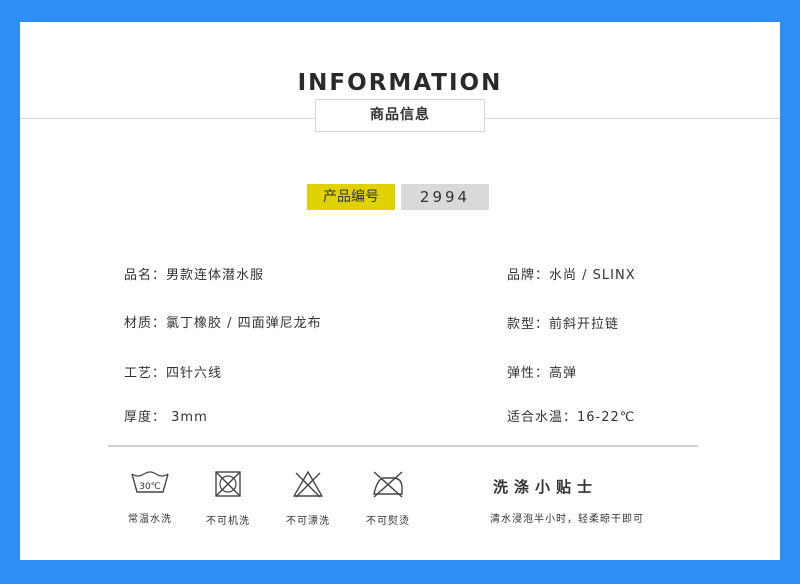 The height and width of the screenshot is (584, 800). What do you see at coordinates (400, 115) in the screenshot?
I see `page-subtitle: 商品信息` at bounding box center [400, 115].